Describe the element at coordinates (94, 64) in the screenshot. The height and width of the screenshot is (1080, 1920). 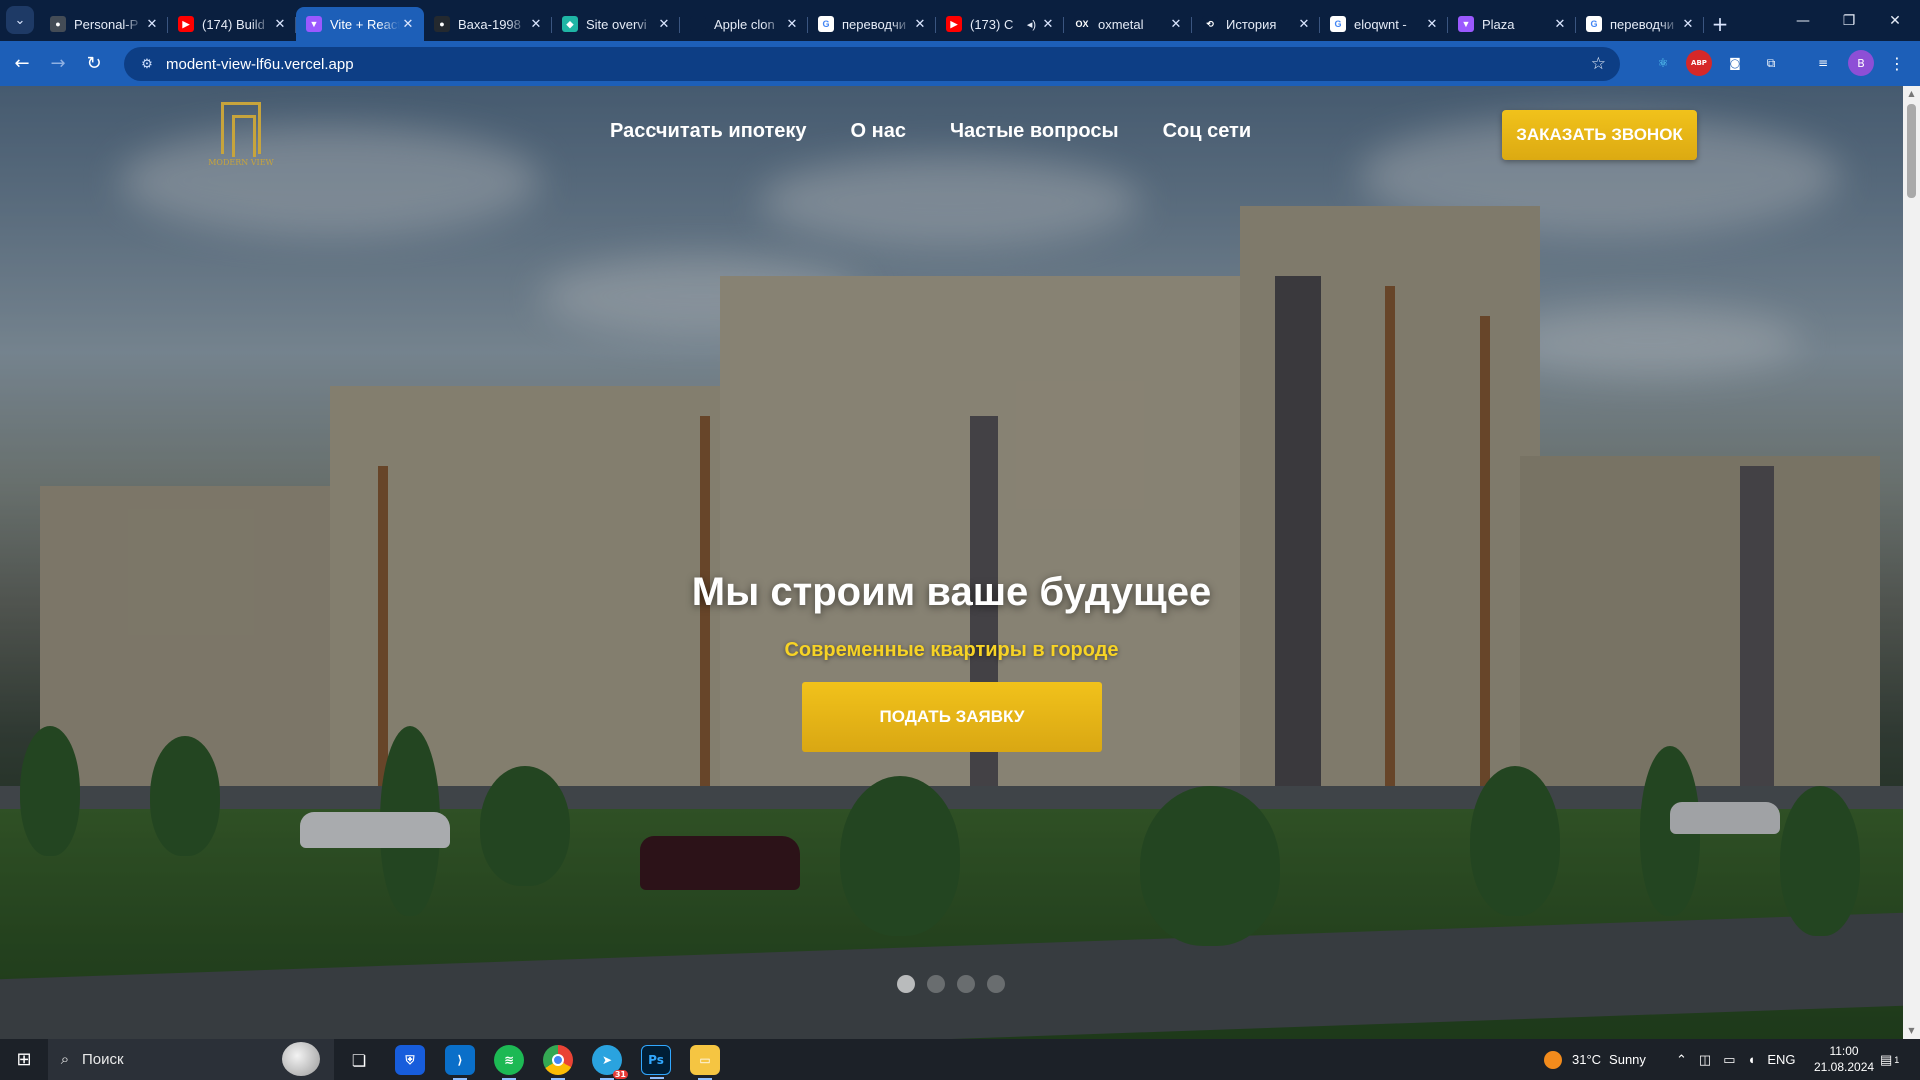
I see `reload-icon: ↻` at that location.